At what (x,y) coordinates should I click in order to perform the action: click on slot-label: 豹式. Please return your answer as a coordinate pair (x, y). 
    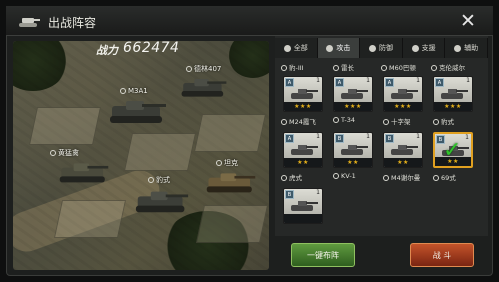
    Looking at the image, I should click on (159, 180).